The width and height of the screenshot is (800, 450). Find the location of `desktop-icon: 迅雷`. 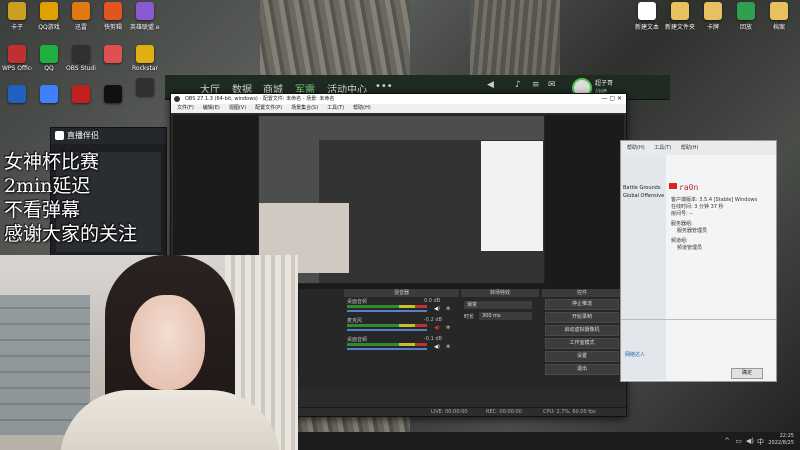

desktop-icon: 迅雷 is located at coordinates (81, 16).